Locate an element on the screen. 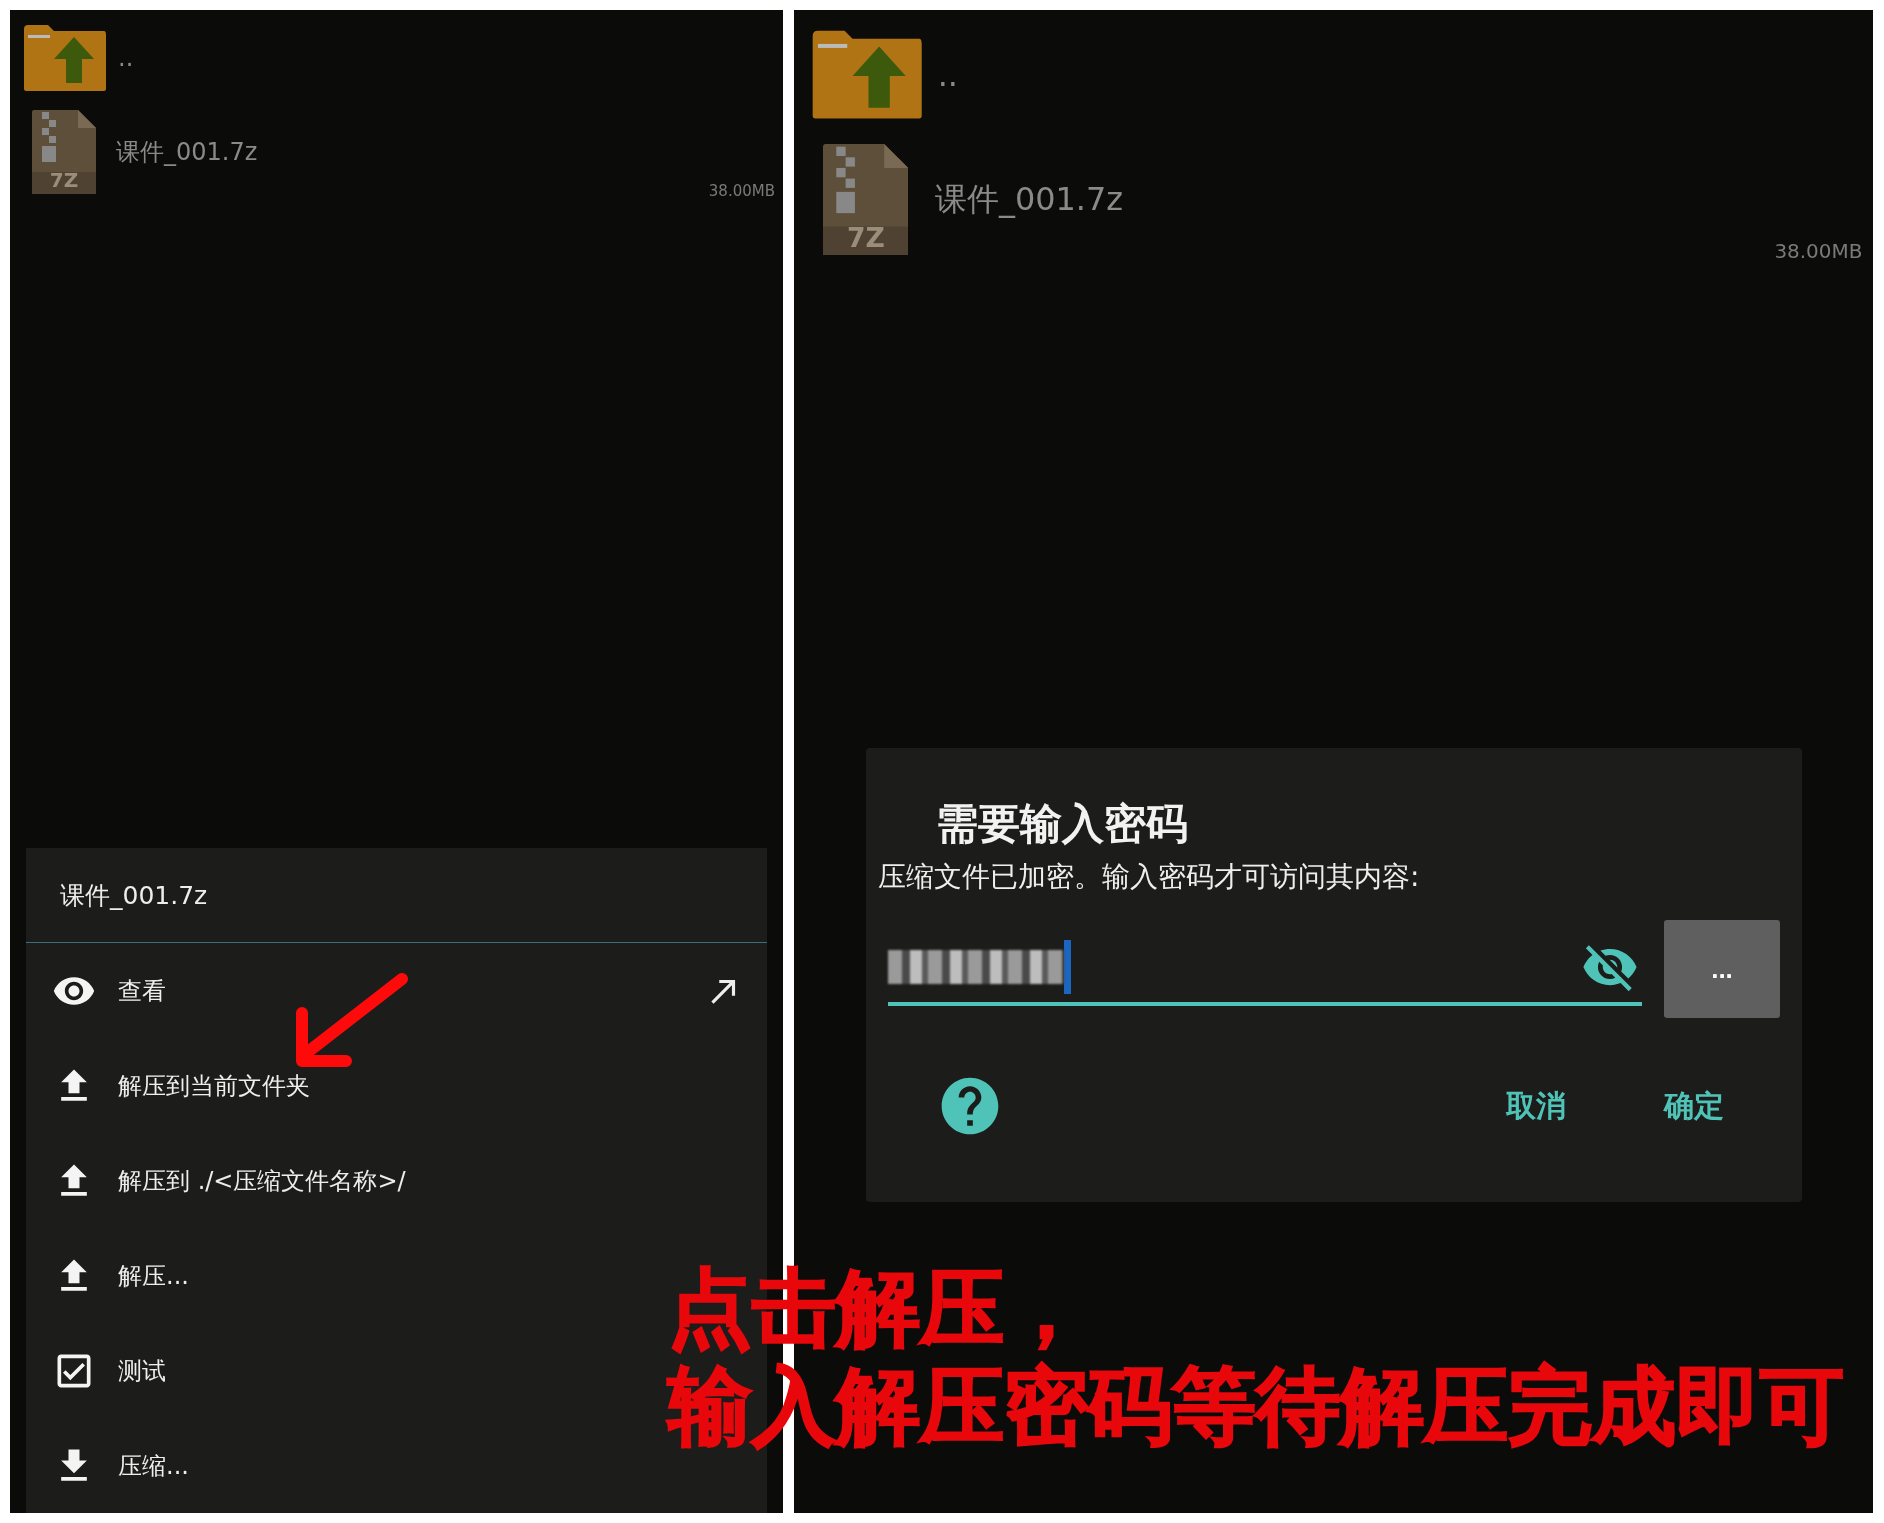  parent-folder-icon is located at coordinates (65, 58).